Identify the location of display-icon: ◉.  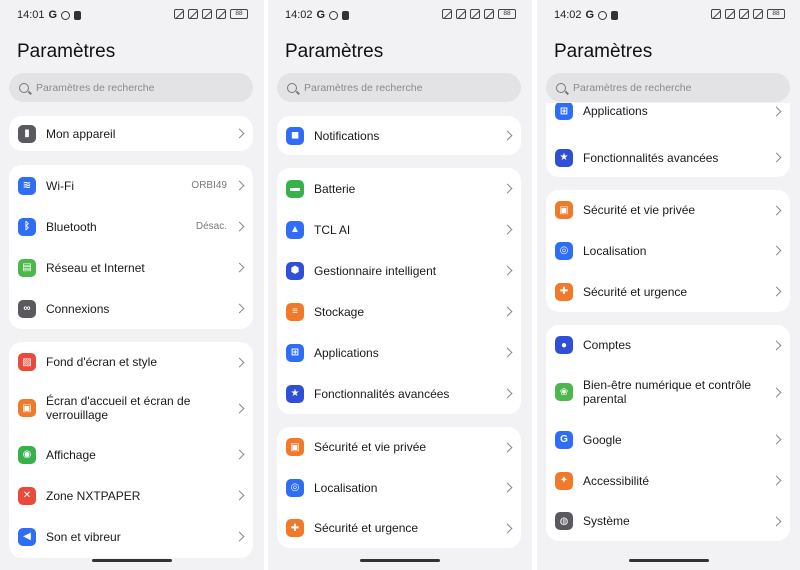
(27, 454).